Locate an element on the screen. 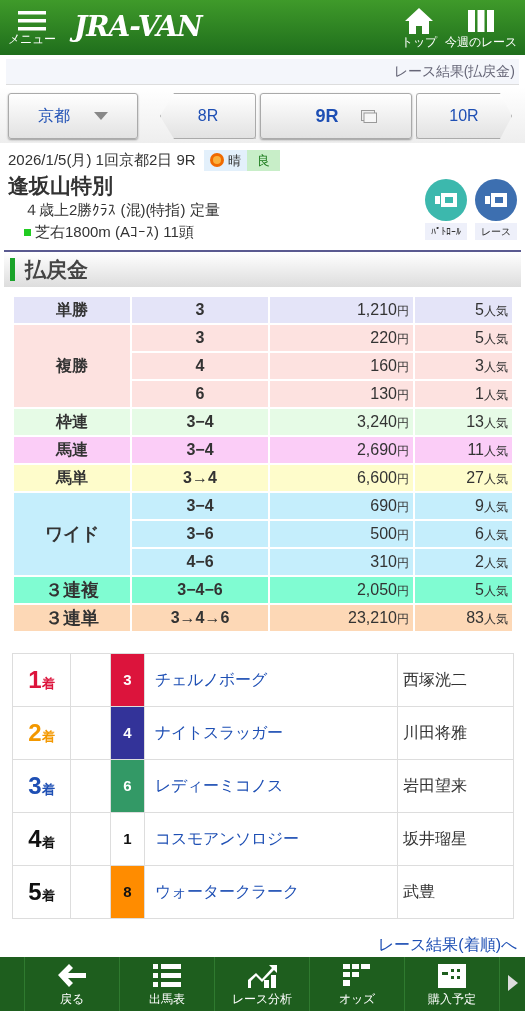  video-label: ﾊﾟﾄﾛｰﾙ is located at coordinates (446, 231).